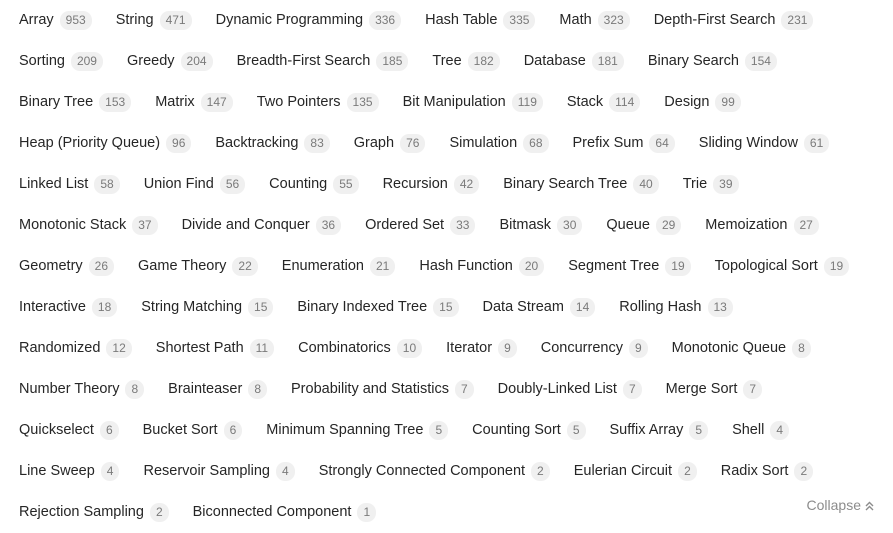 The height and width of the screenshot is (533, 893). What do you see at coordinates (75, 102) in the screenshot?
I see `topic-tag: Binary Tree 153` at bounding box center [75, 102].